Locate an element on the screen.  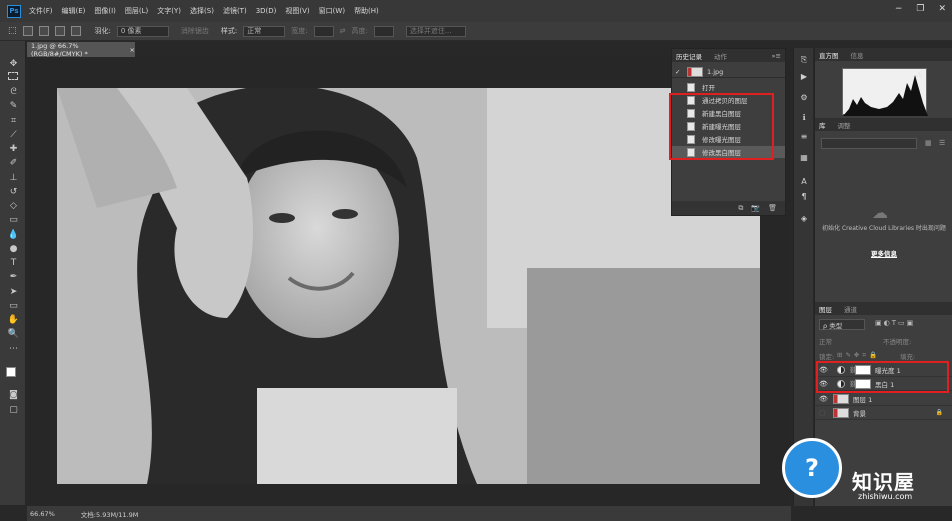
layer-filter-select: ρ 类型 is located at coordinates (842, 324).